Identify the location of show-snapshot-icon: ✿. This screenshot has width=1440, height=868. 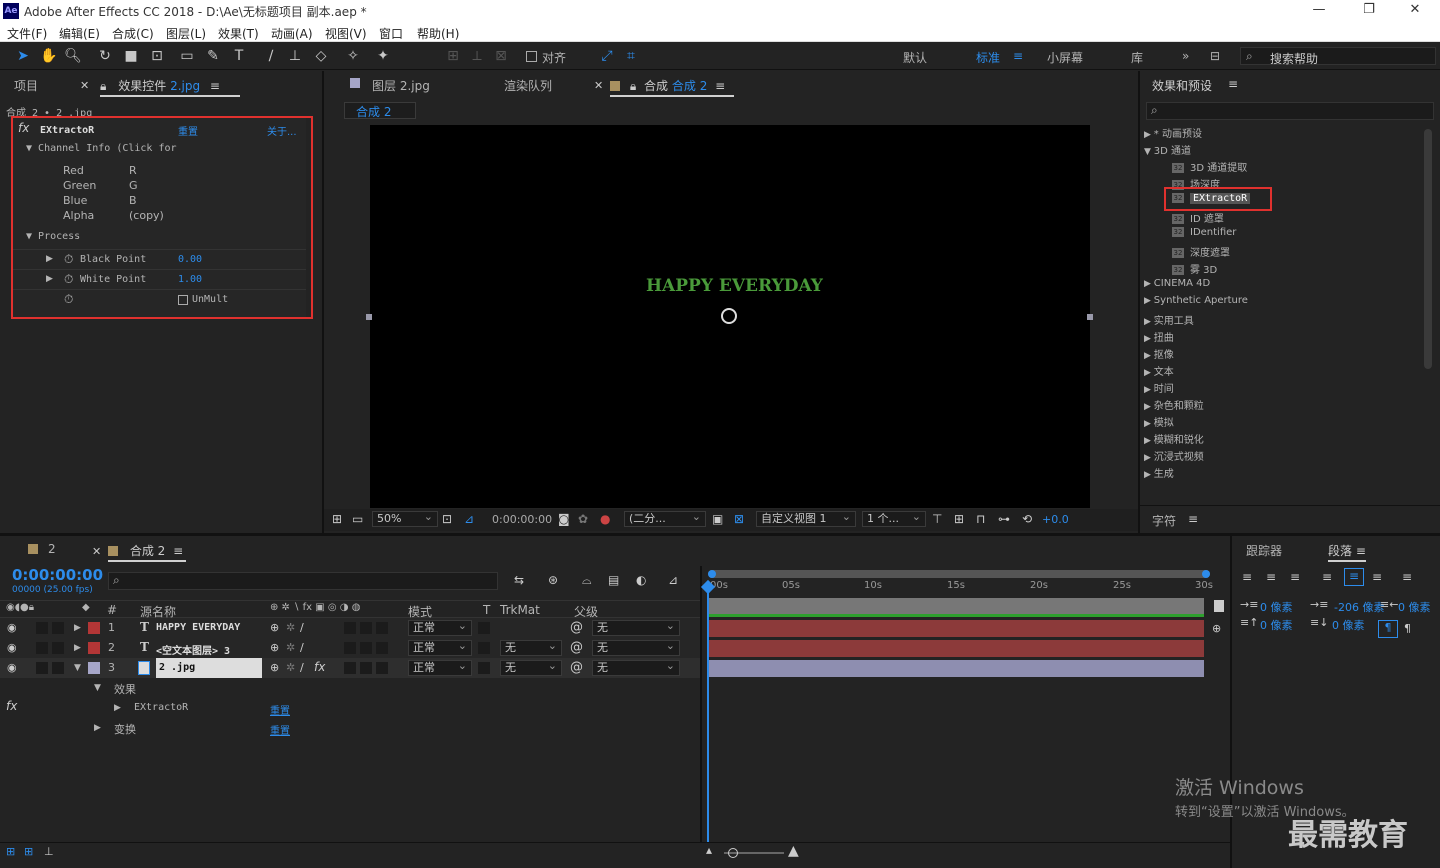
(583, 519).